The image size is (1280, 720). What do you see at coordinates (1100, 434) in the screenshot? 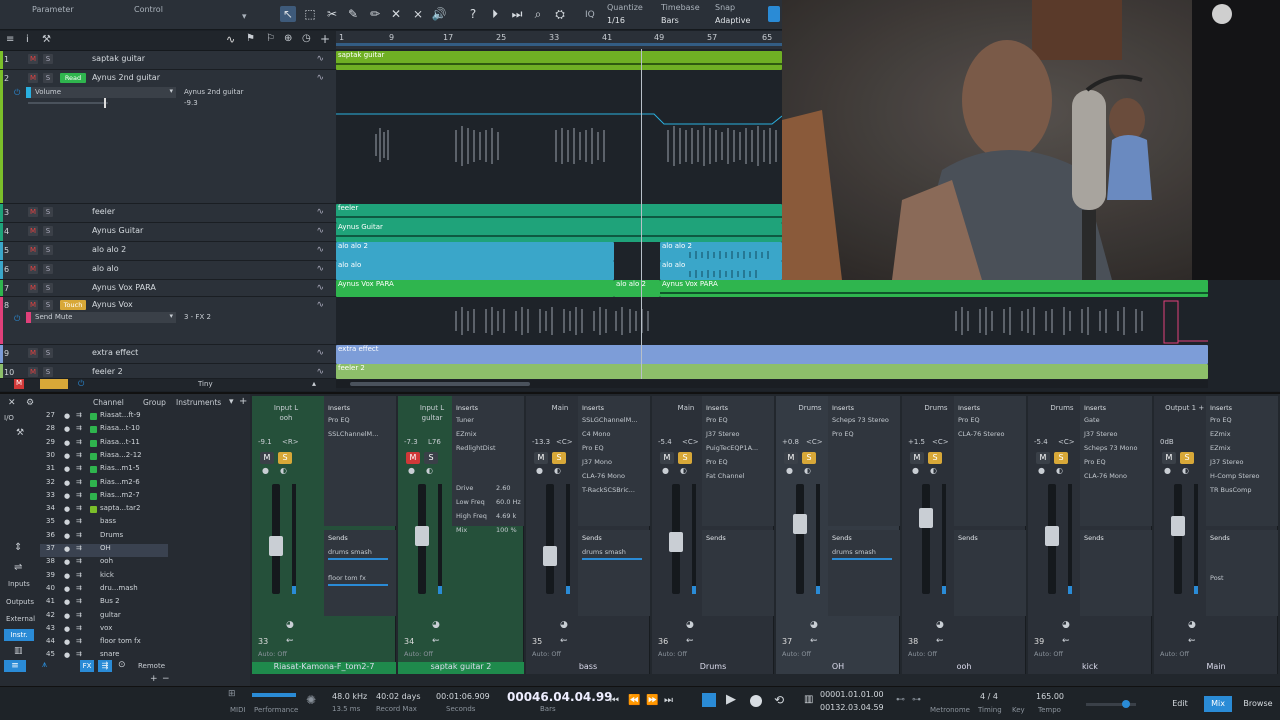
I see `insert-slot: J37 Stereo` at bounding box center [1100, 434].